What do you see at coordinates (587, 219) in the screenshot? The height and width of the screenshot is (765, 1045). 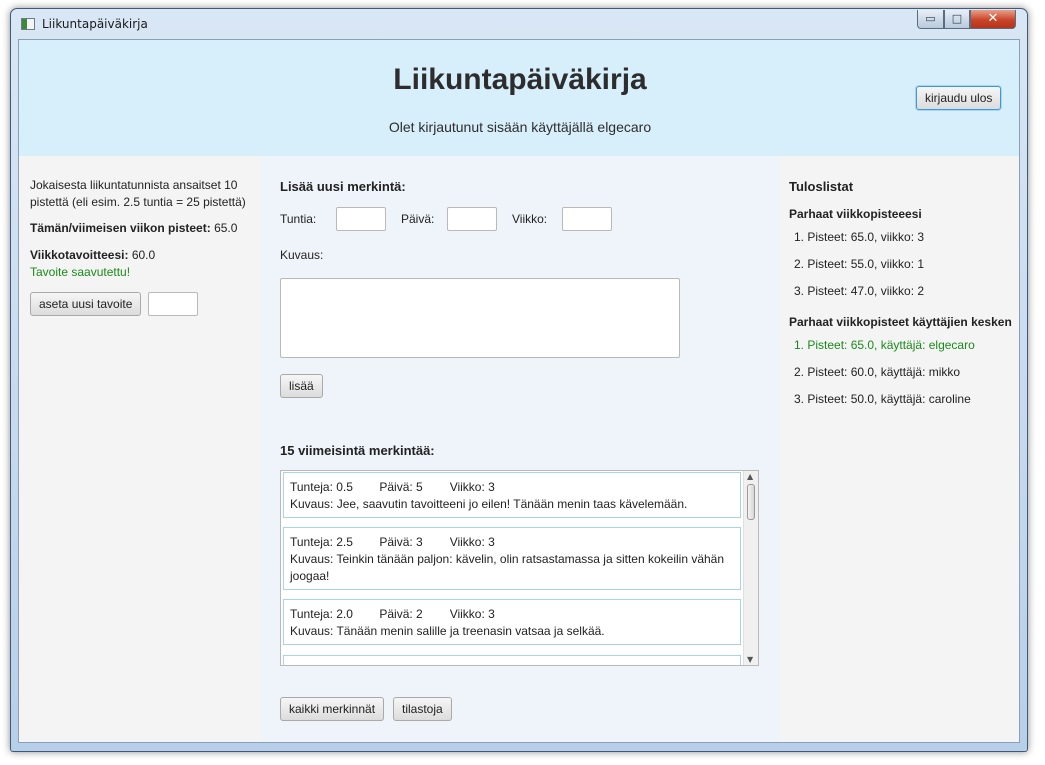 I see `week-input` at bounding box center [587, 219].